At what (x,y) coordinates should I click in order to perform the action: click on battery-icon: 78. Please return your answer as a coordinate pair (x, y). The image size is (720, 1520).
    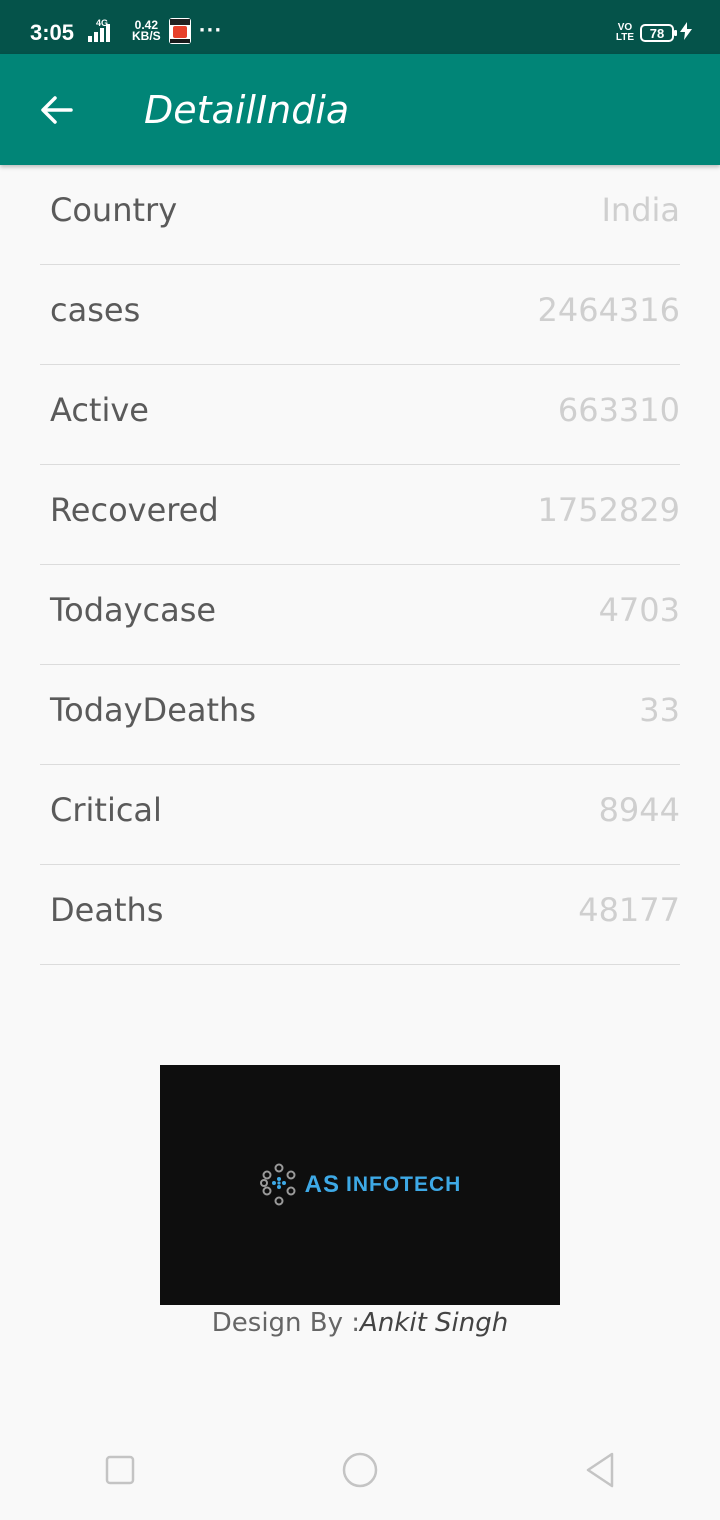
    Looking at the image, I should click on (658, 33).